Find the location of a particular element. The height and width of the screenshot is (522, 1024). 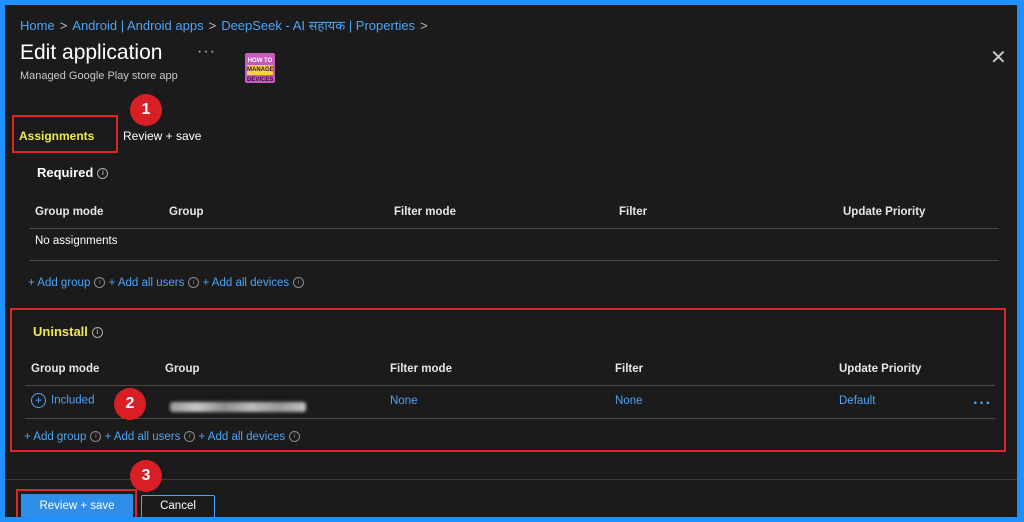

tab-review-save: Review + save is located at coordinates (162, 136).